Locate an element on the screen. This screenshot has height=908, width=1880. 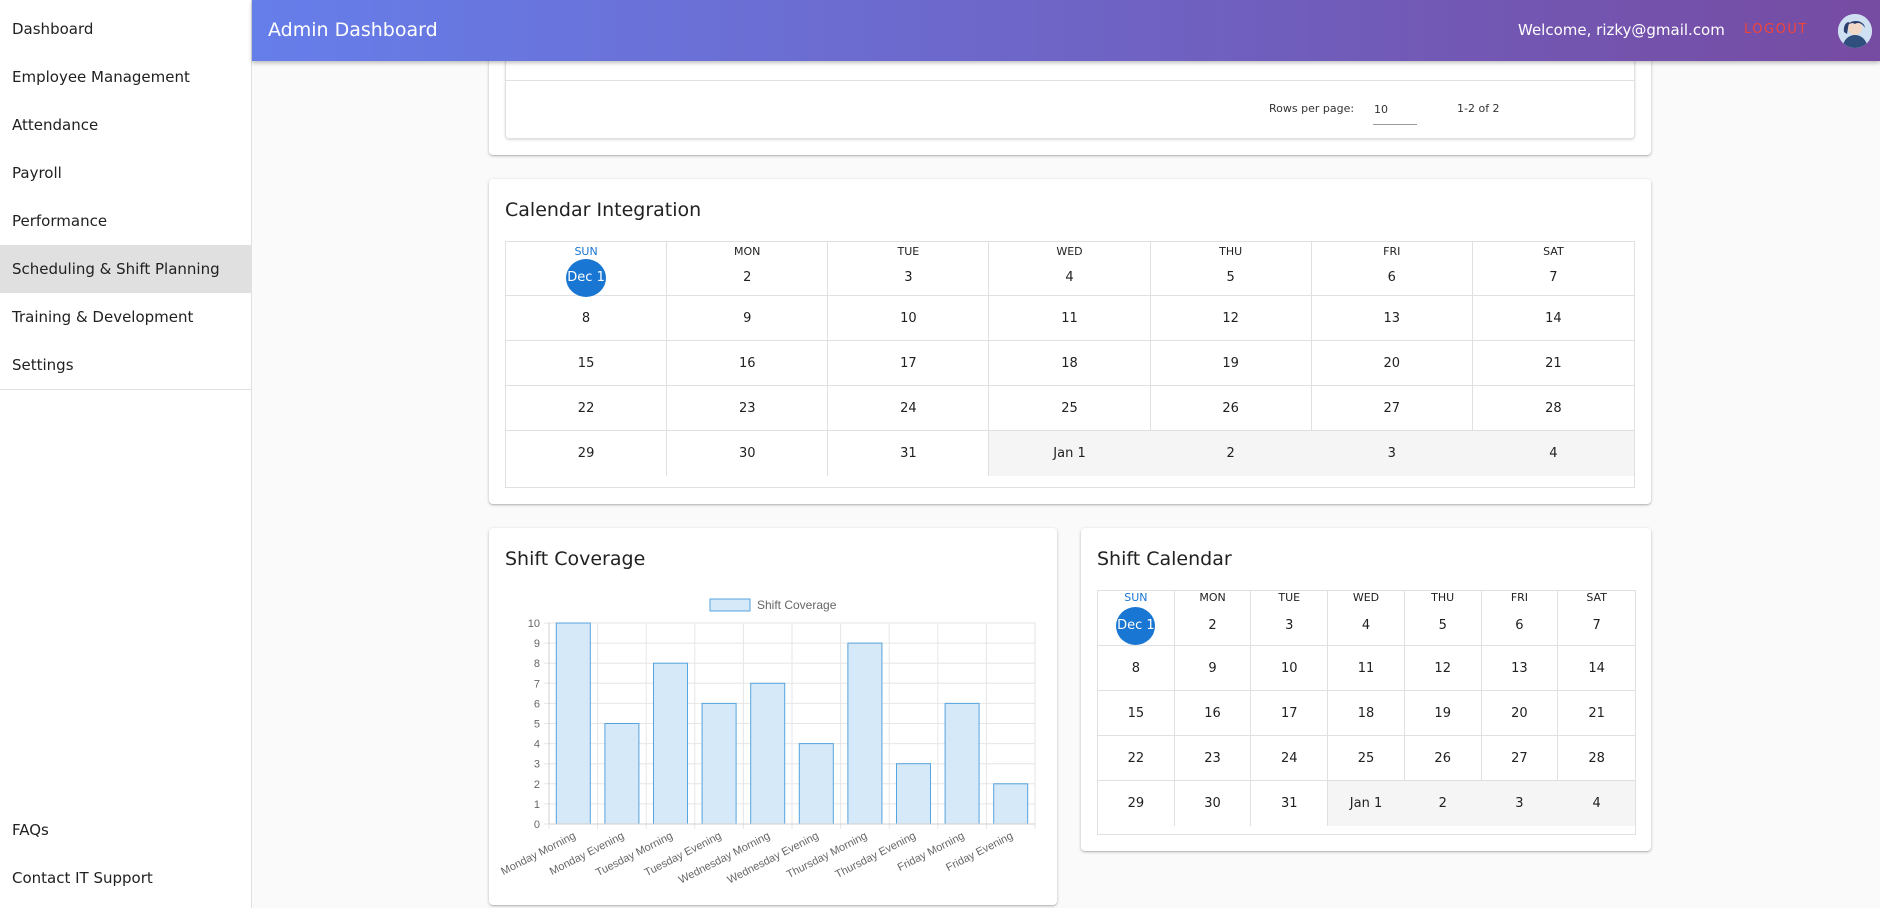
user-avatar-icon is located at coordinates (1855, 31).